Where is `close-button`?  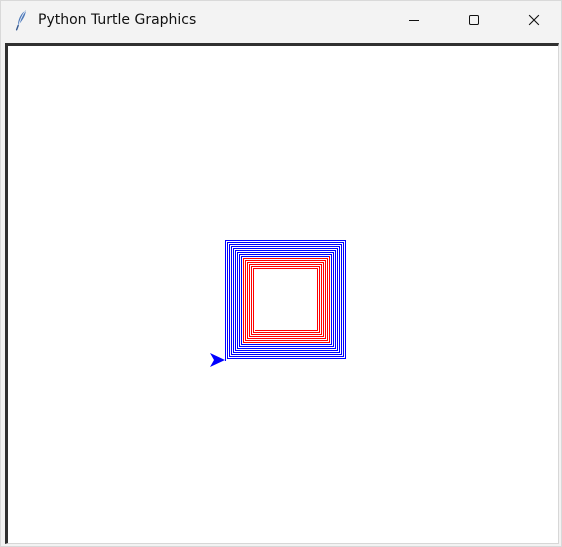 close-button is located at coordinates (534, 20).